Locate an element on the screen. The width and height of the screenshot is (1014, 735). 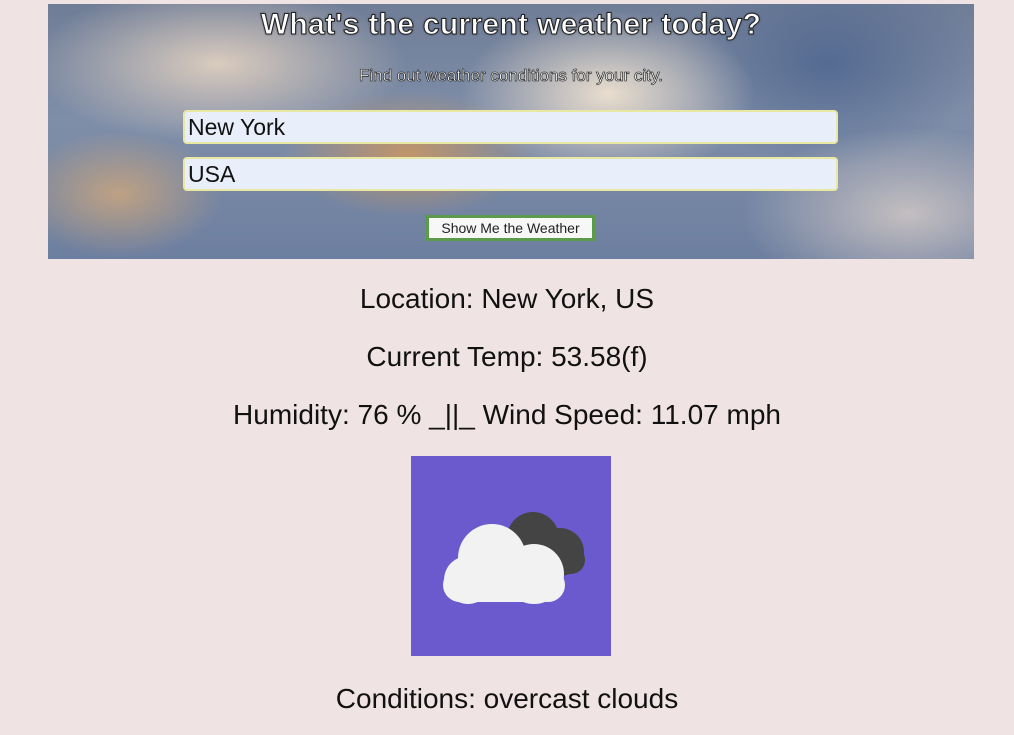
humidity-label: Humidity: is located at coordinates (291, 414).